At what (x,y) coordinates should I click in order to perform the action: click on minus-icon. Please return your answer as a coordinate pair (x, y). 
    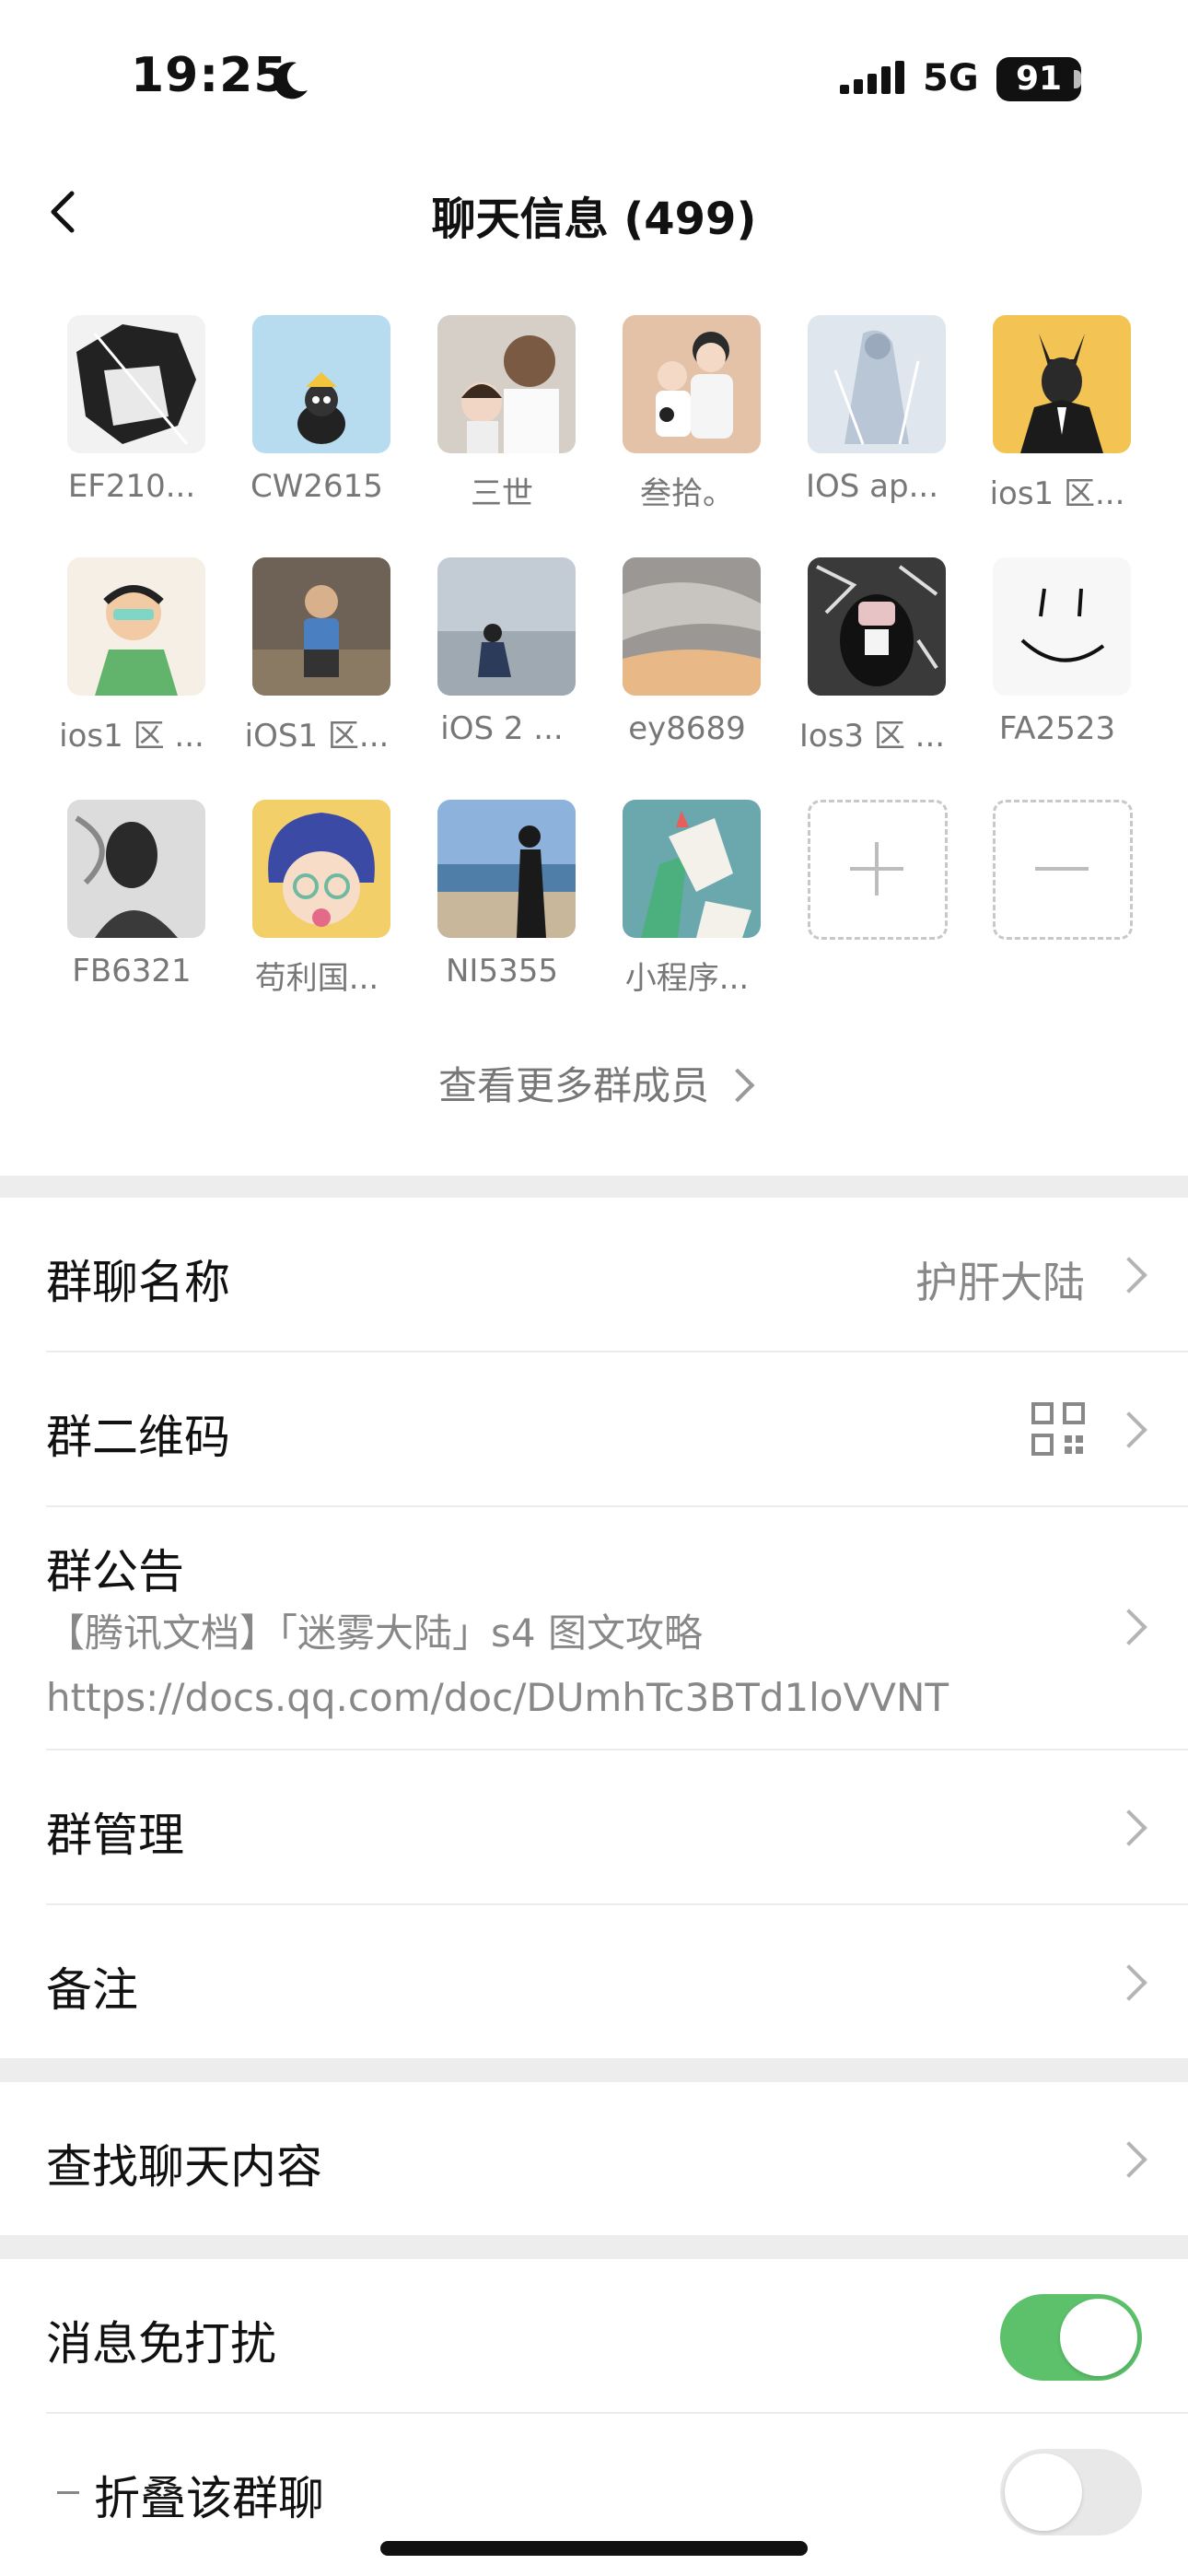
    Looking at the image, I should click on (1062, 869).